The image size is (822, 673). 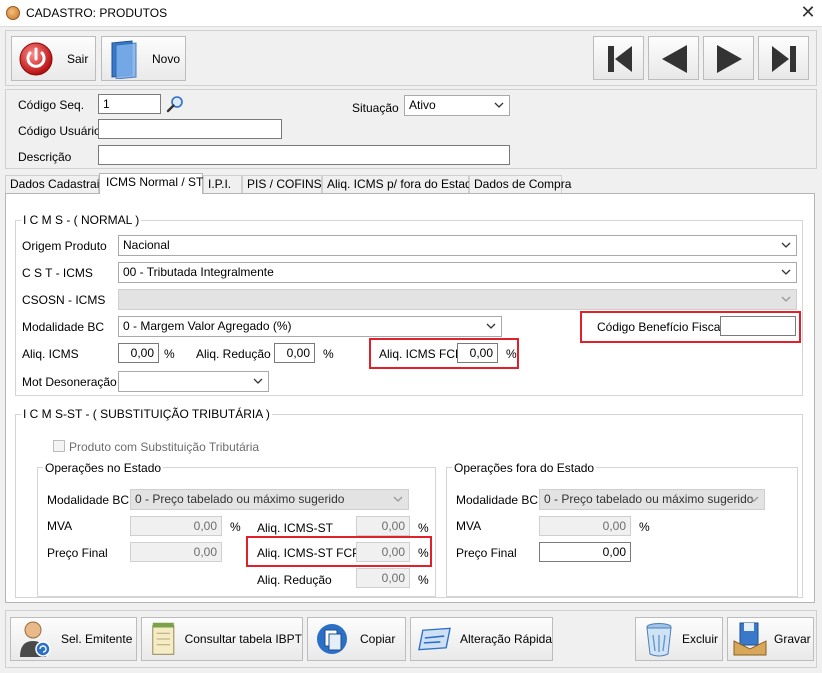 I want to click on tab-pis-cofins: PIS / COFINS, so click(x=282, y=184).